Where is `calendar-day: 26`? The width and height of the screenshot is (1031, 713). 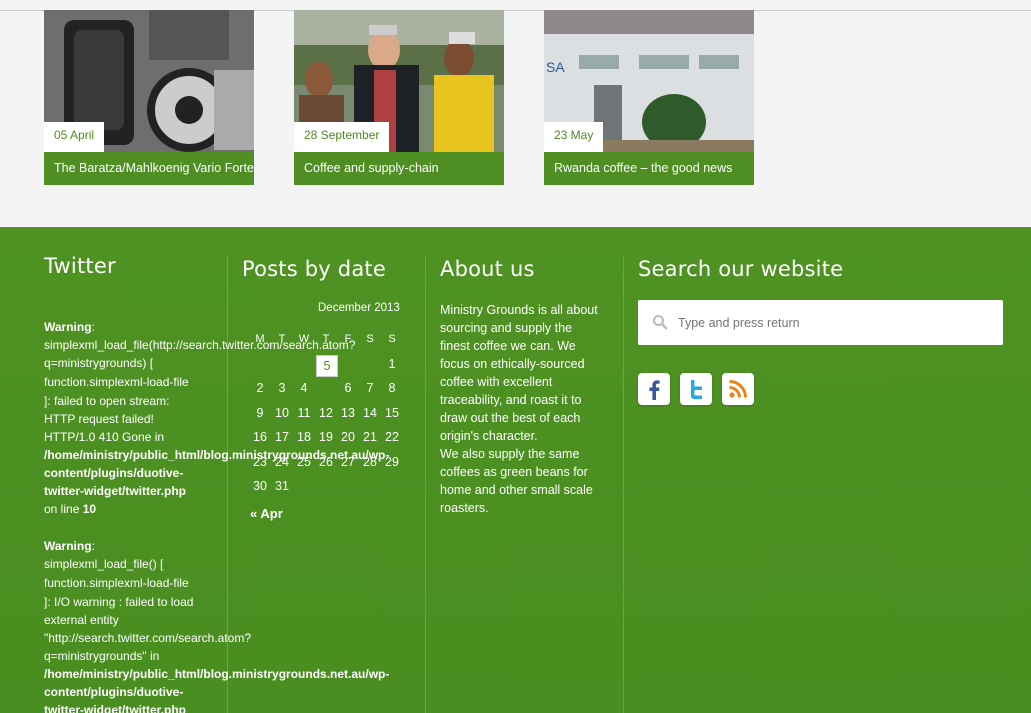 calendar-day: 26 is located at coordinates (326, 461).